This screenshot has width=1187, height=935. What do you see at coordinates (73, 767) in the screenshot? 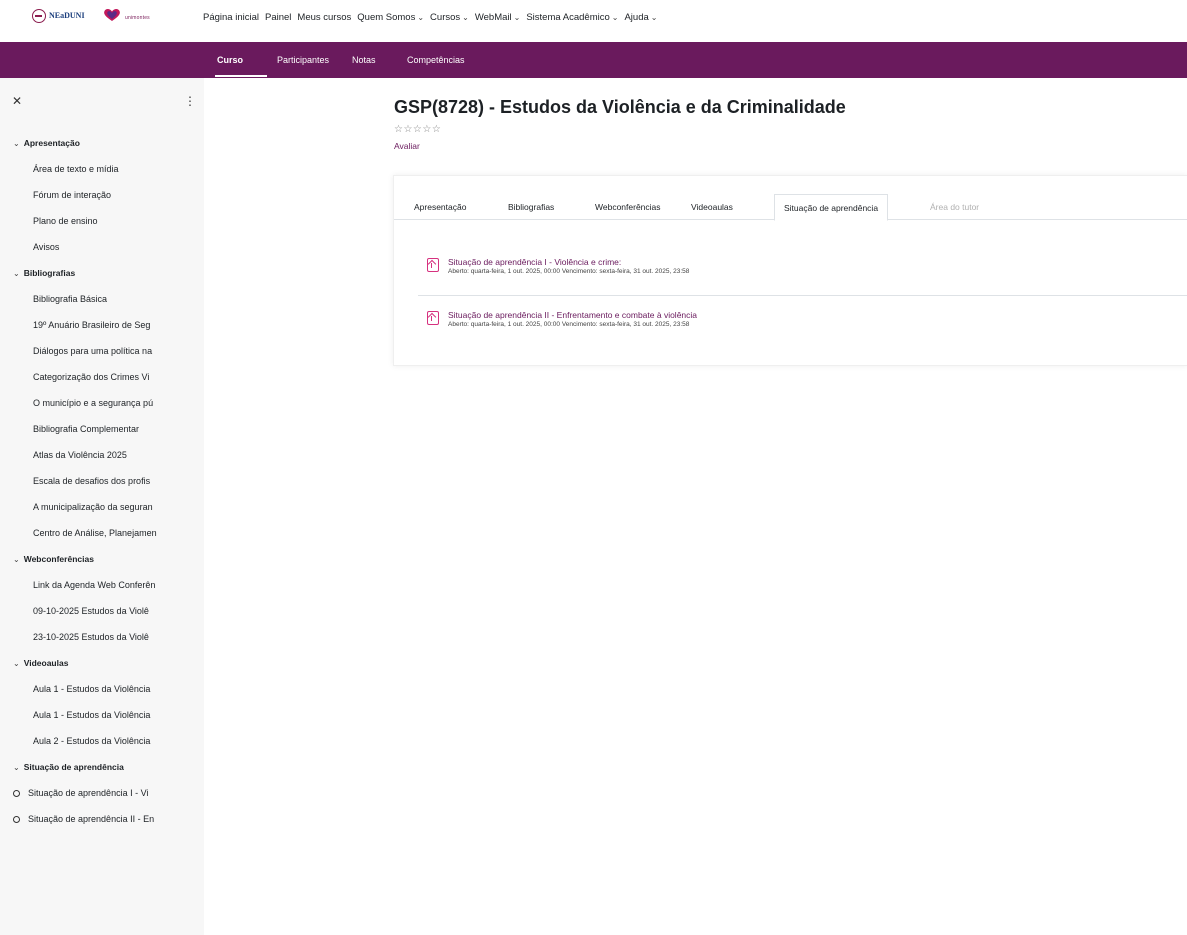
I see `drawer-item-label: Situação de aprendência` at bounding box center [73, 767].